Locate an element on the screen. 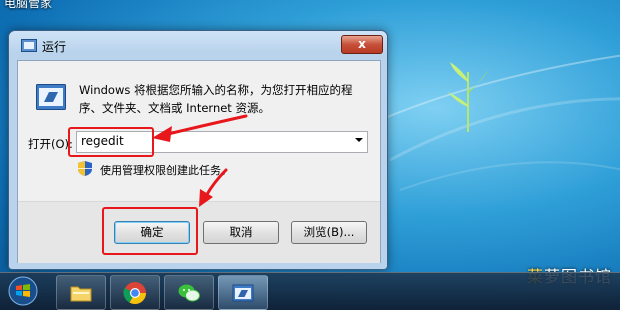  run-program-icon is located at coordinates (51, 97).